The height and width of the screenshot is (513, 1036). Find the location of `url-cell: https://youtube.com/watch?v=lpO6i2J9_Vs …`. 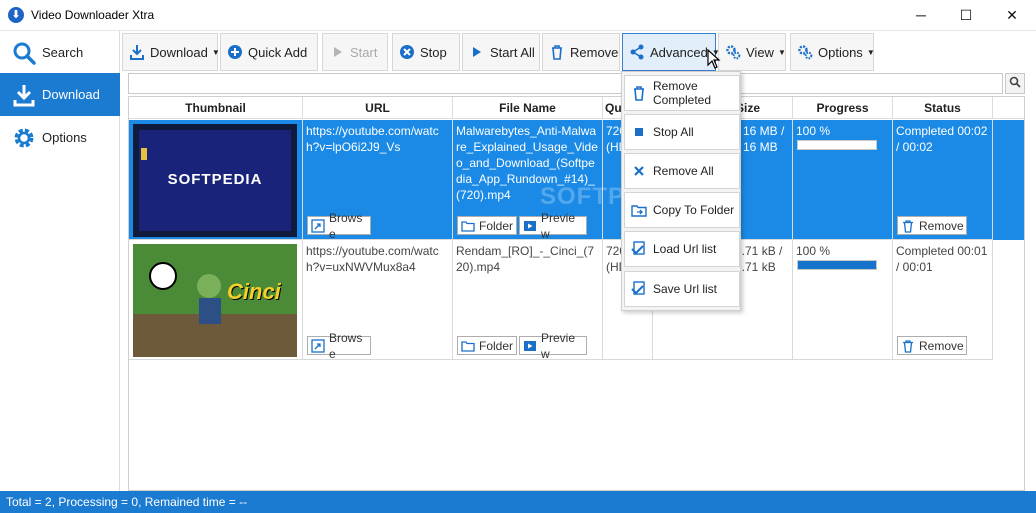

url-cell: https://youtube.com/watch?v=lpO6i2J9_Vs … is located at coordinates (378, 180).